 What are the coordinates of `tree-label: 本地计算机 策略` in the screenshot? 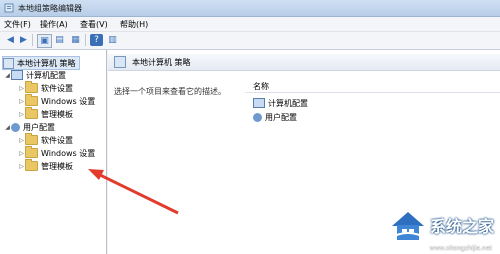 It's located at (46, 63).